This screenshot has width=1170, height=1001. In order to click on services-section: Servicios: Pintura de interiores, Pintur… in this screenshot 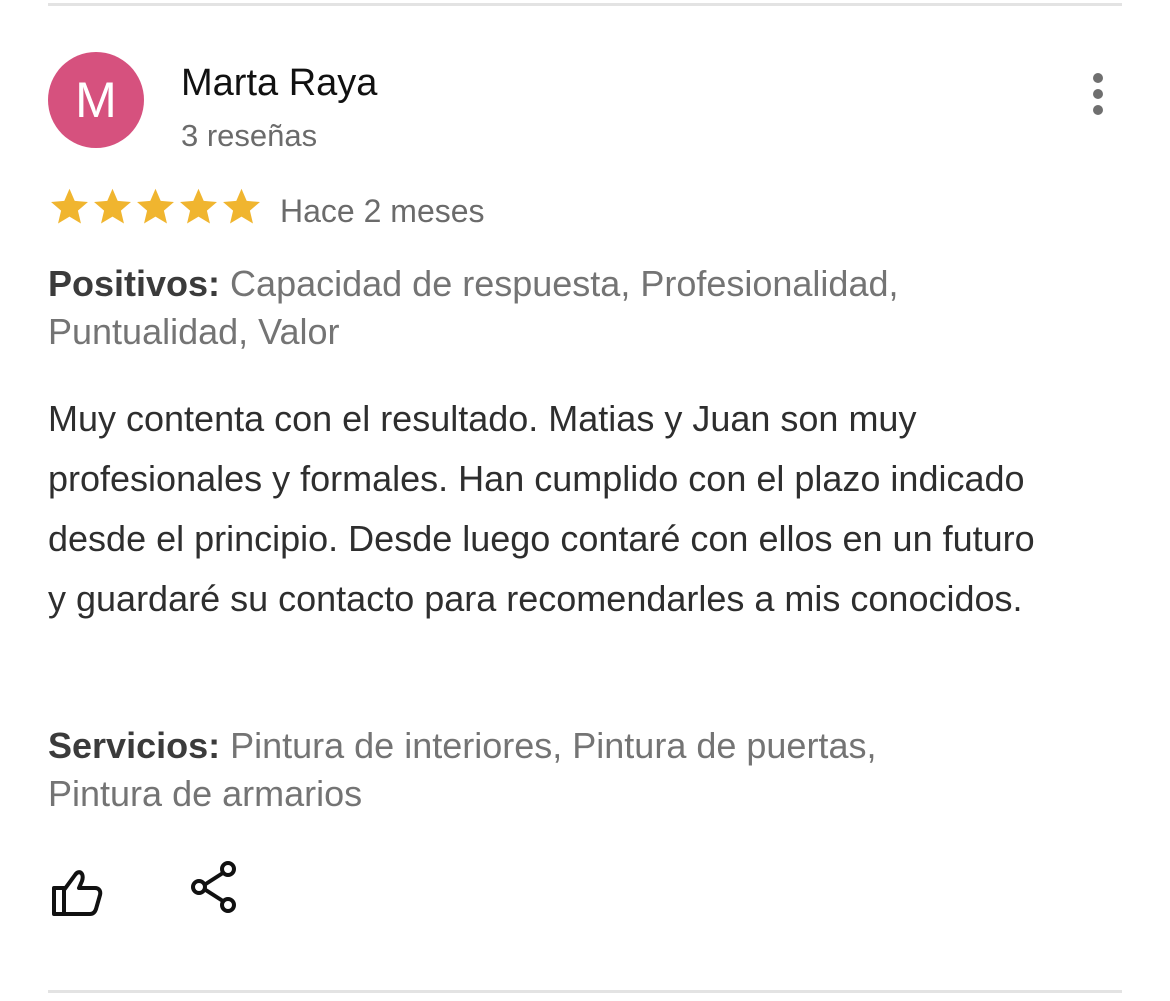, I will do `click(478, 770)`.